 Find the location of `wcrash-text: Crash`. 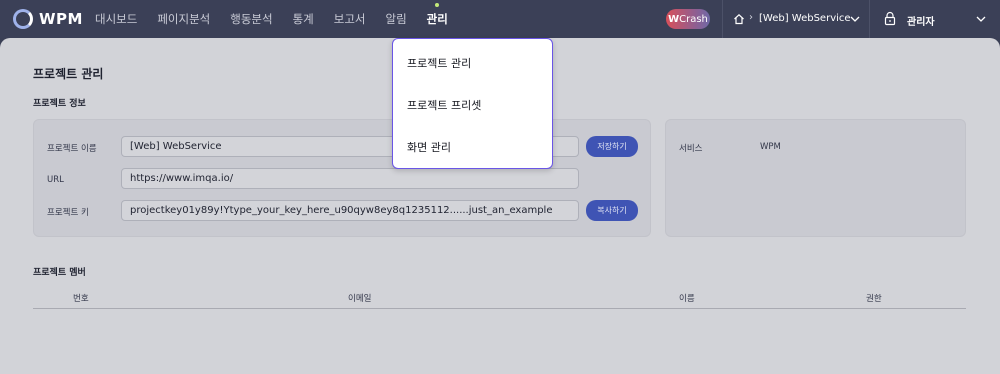

wcrash-text: Crash is located at coordinates (693, 19).